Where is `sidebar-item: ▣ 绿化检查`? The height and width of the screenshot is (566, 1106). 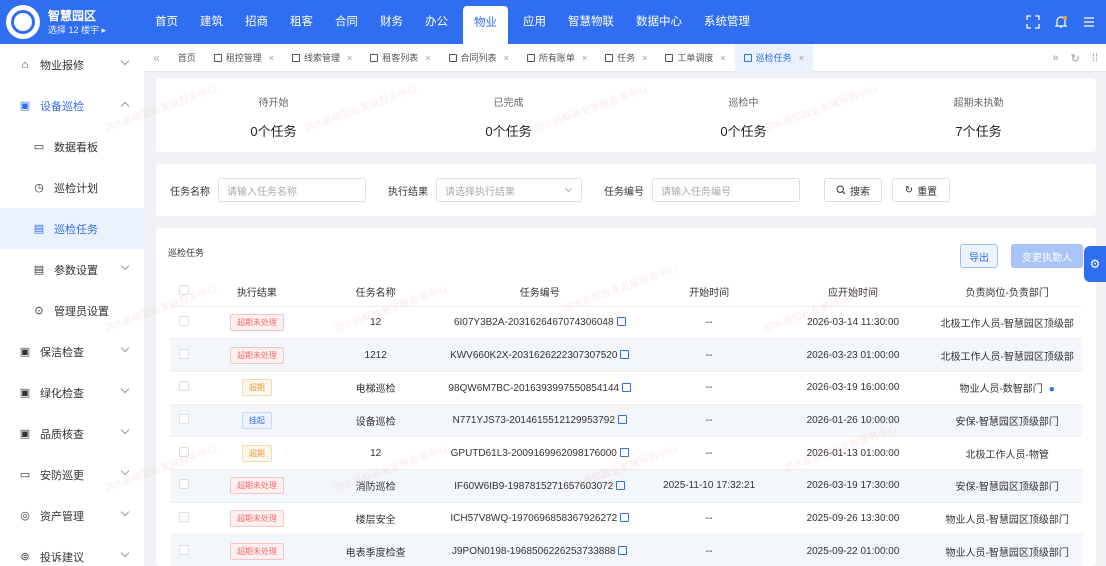 sidebar-item: ▣ 绿化检查 is located at coordinates (72, 392).